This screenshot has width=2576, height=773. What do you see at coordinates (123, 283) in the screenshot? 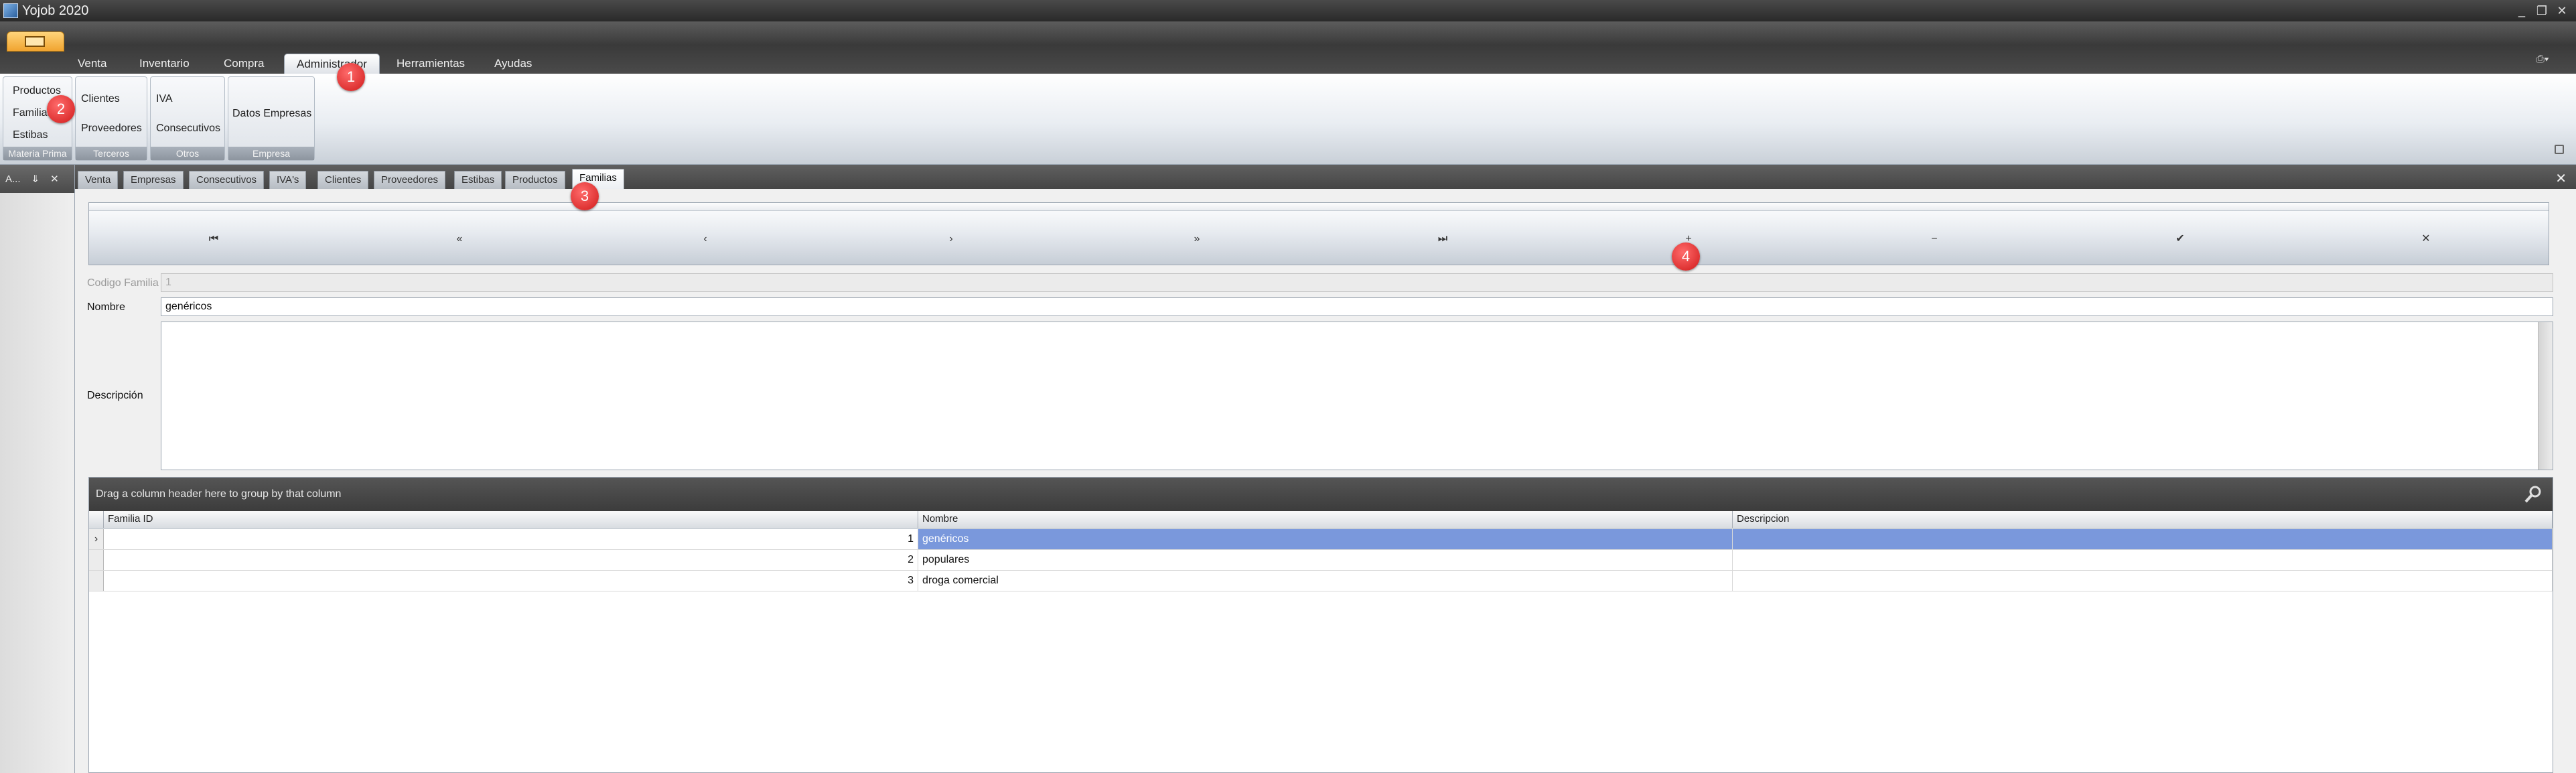
I see `codigo-familia-label: Codigo Familia` at bounding box center [123, 283].